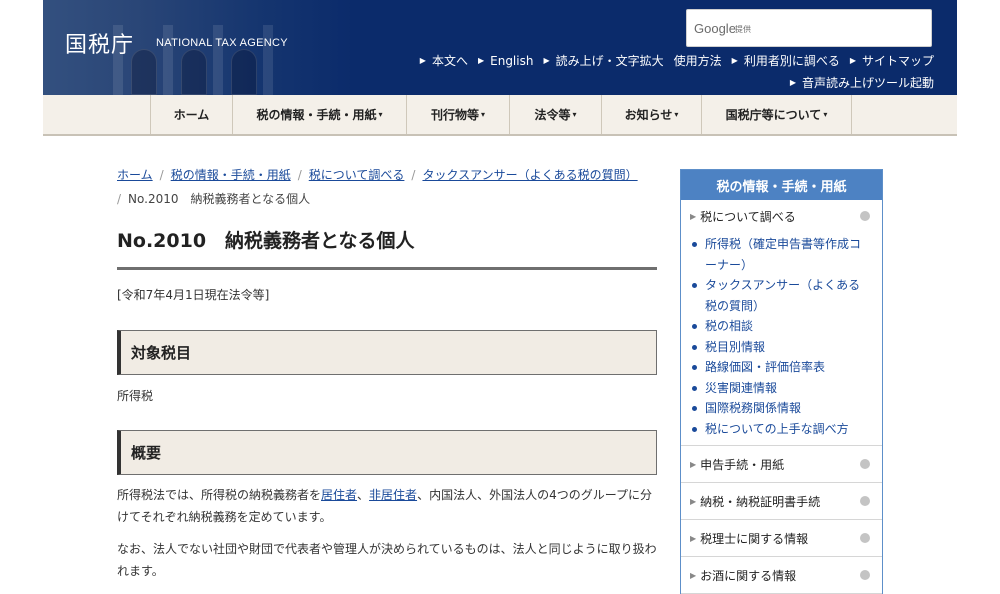 The image size is (1000, 594). Describe the element at coordinates (786, 60) in the screenshot. I see `util-link-by-user: ▶ 利用者別に調べる` at that location.